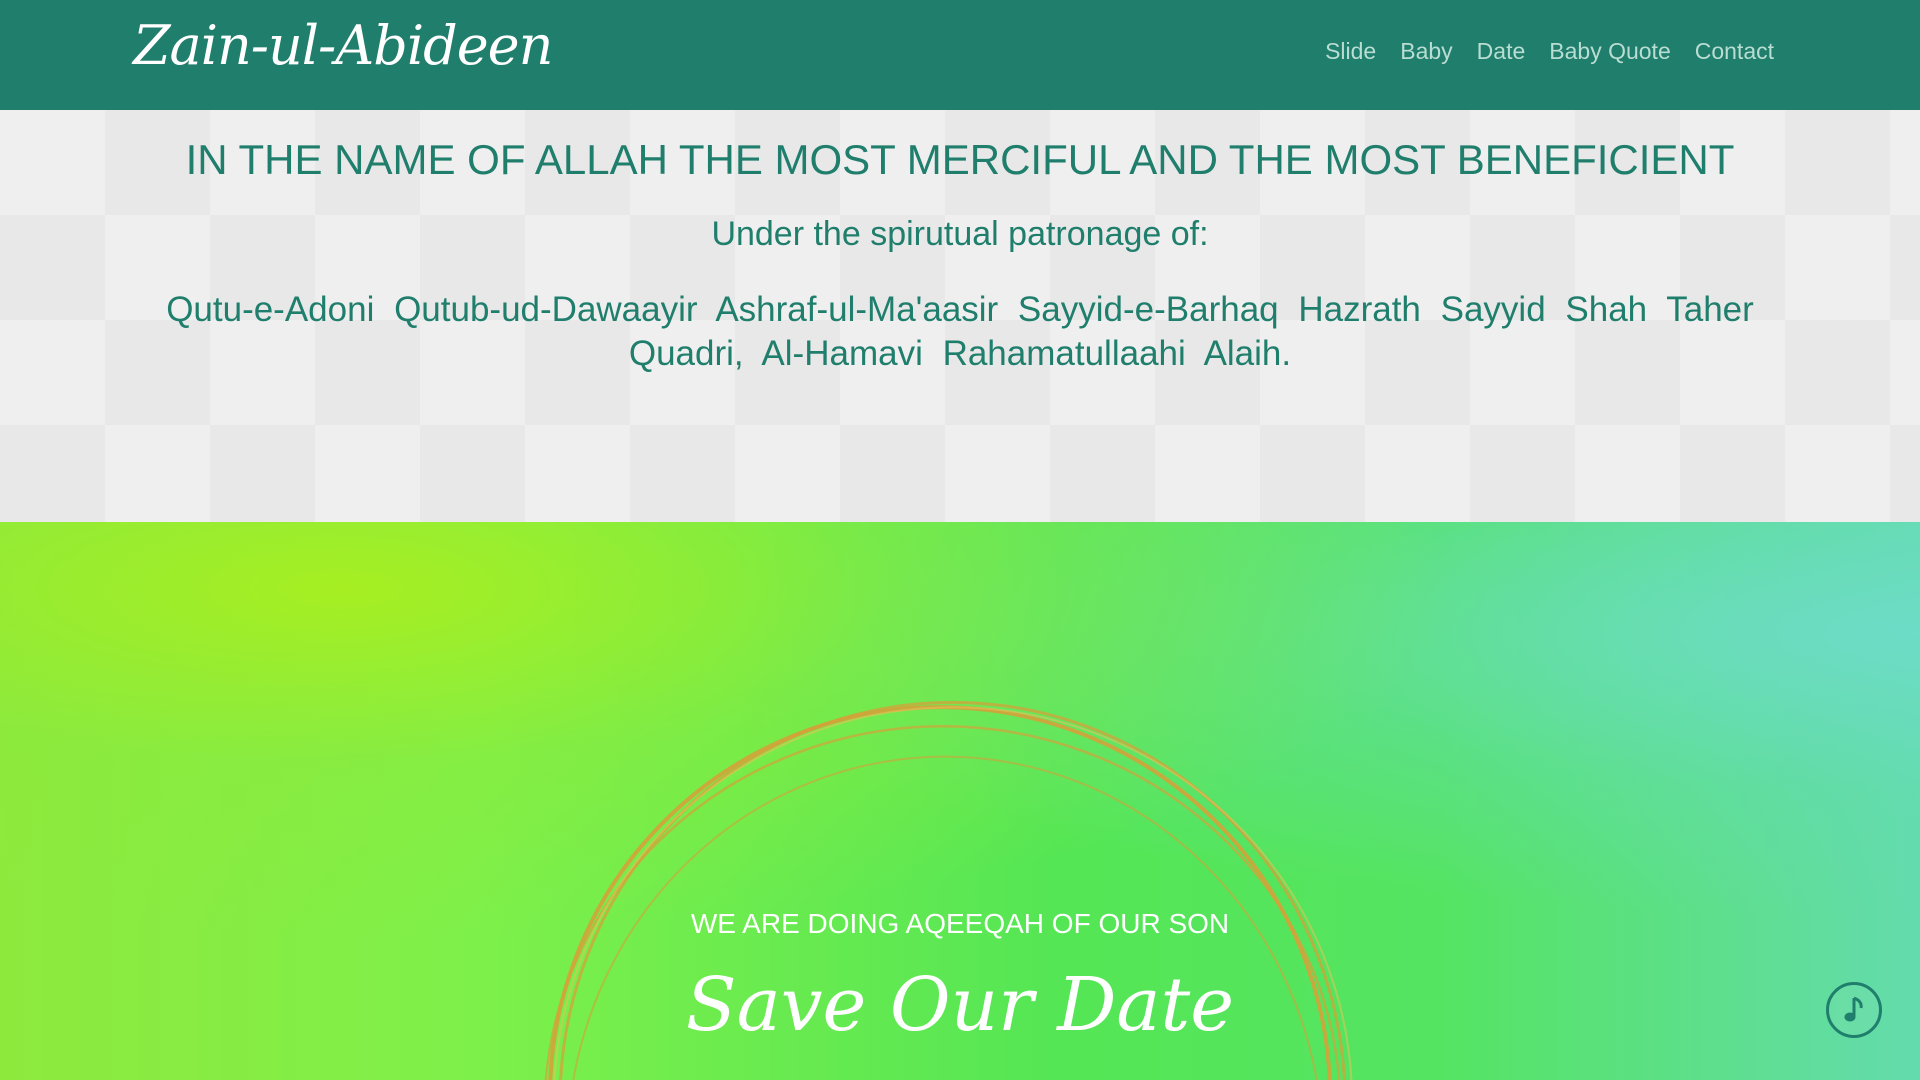 The image size is (1920, 1080). I want to click on main-nav: Slide Baby Date Baby Quote Contact, so click(1549, 51).